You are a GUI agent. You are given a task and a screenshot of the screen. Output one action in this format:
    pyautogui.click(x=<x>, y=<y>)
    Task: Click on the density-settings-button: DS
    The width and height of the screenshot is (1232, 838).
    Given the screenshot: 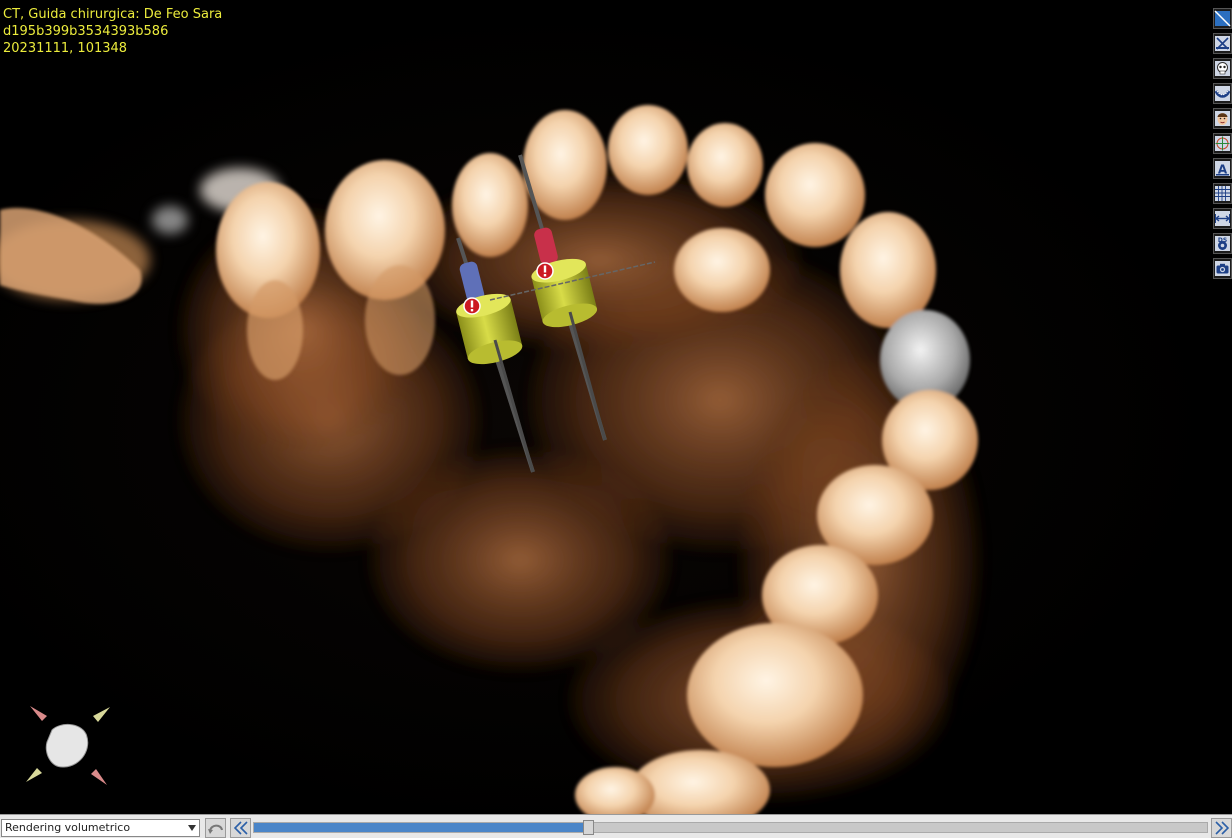 What is the action you would take?
    pyautogui.click(x=1222, y=243)
    